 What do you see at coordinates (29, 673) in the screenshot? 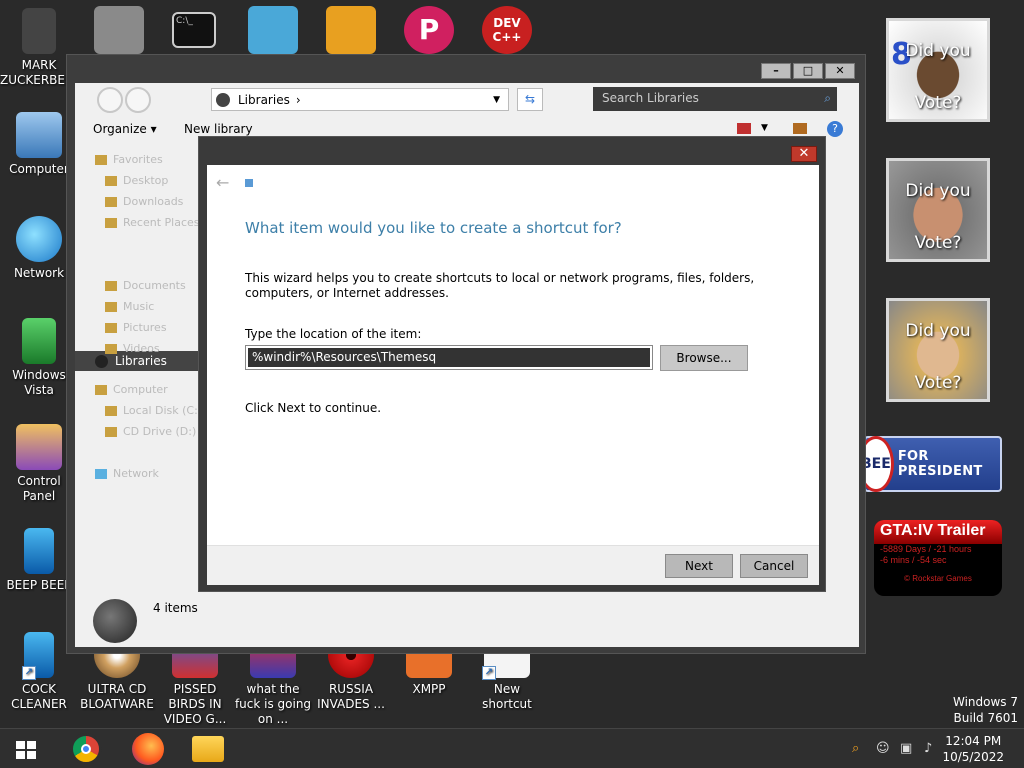
I see `shortcut-arrow-icon: ↗` at bounding box center [29, 673].